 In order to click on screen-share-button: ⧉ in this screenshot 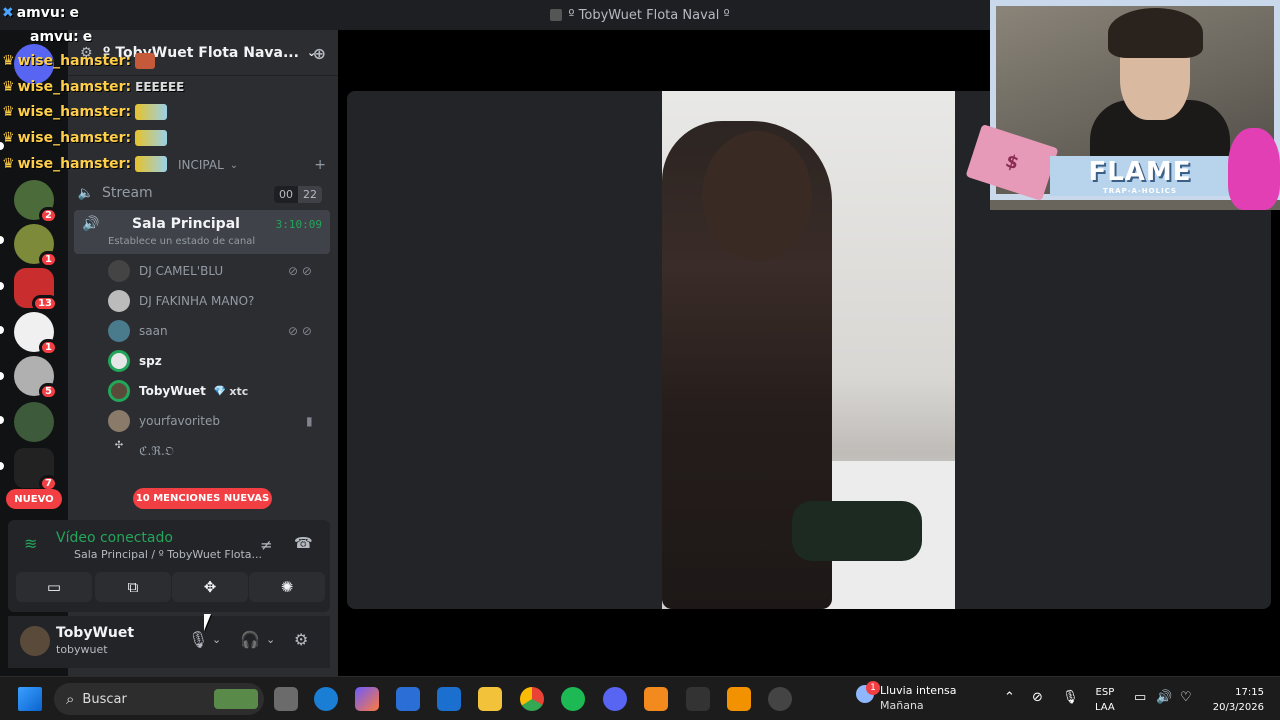, I will do `click(133, 587)`.